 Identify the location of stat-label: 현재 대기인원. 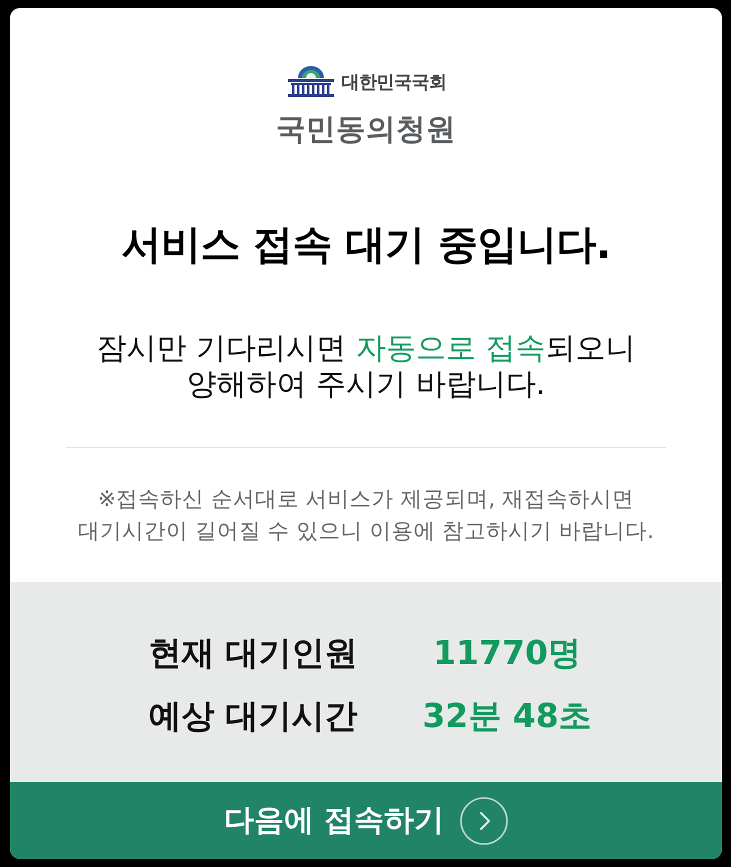
(253, 653).